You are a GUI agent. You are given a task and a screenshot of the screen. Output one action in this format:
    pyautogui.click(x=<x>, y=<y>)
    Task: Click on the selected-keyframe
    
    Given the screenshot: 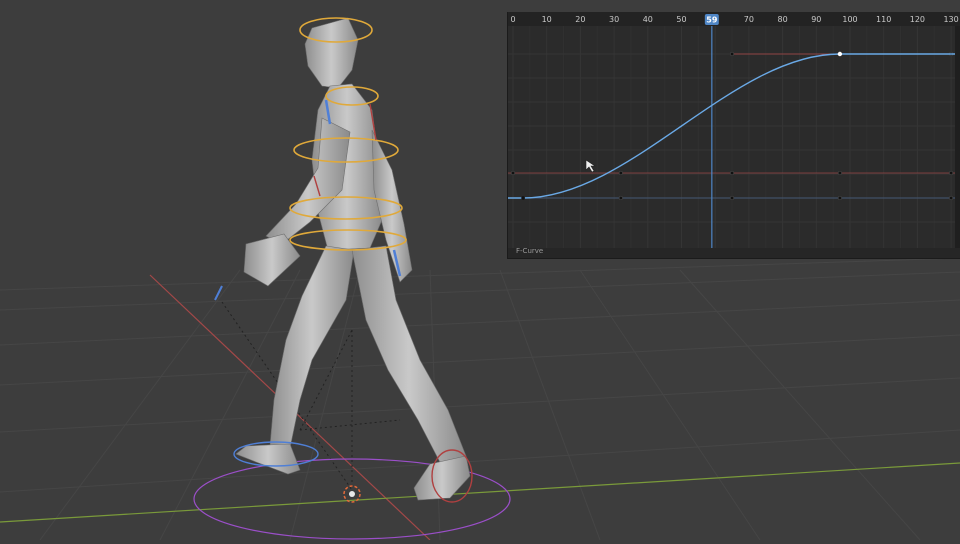 What is the action you would take?
    pyautogui.click(x=840, y=54)
    